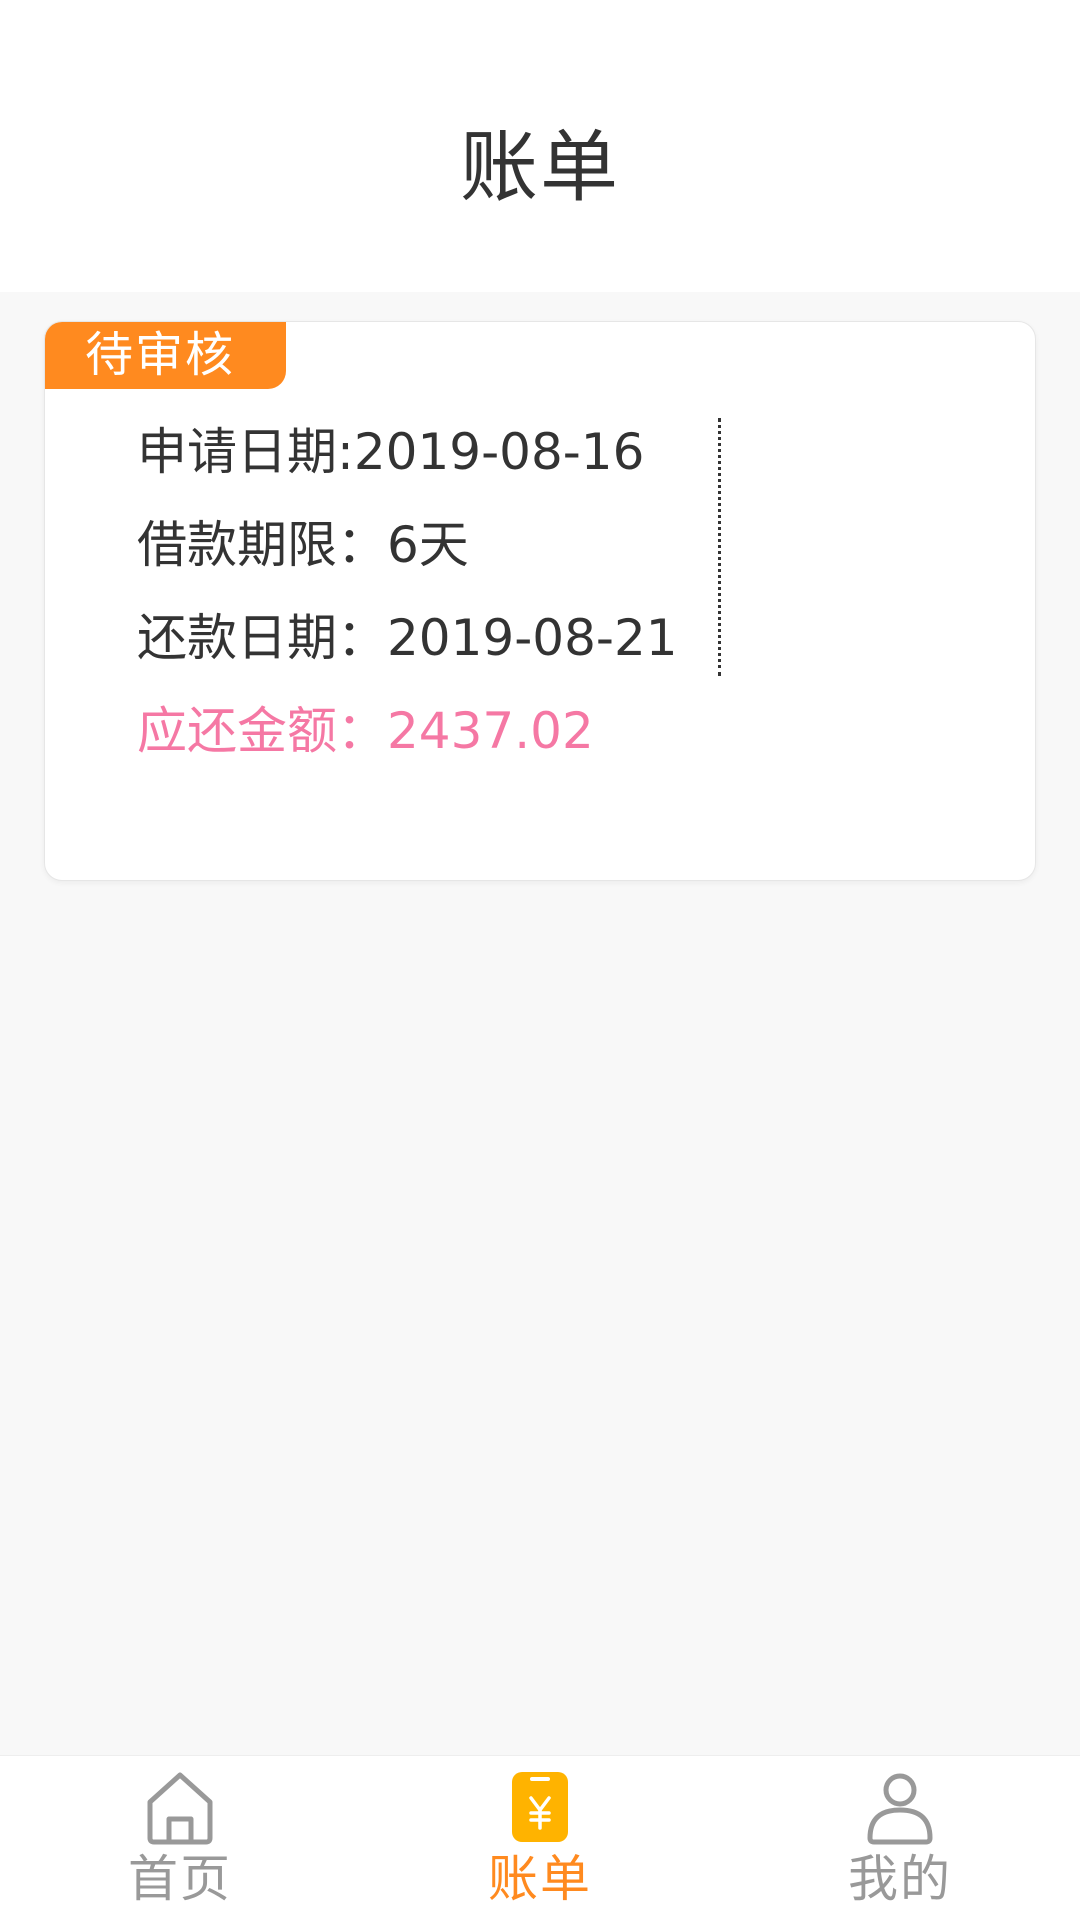 The width and height of the screenshot is (1080, 1920). I want to click on repay-date: 还款日期：2019-08-21, so click(407, 638).